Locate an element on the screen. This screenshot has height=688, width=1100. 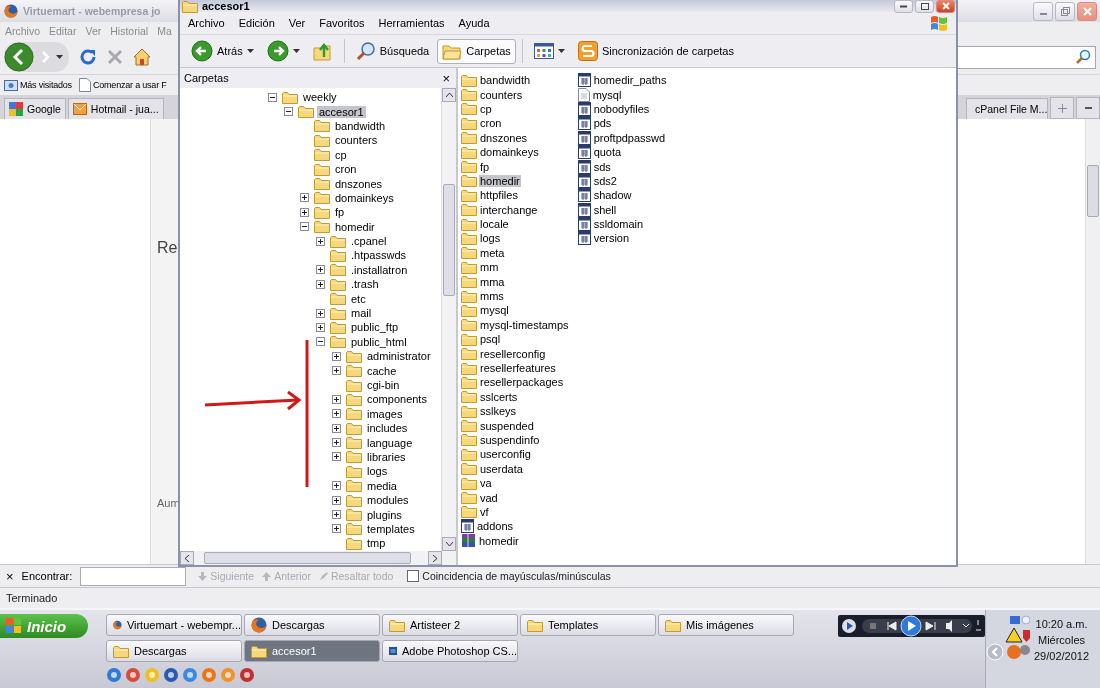
file-item: userdata is located at coordinates (501, 468).